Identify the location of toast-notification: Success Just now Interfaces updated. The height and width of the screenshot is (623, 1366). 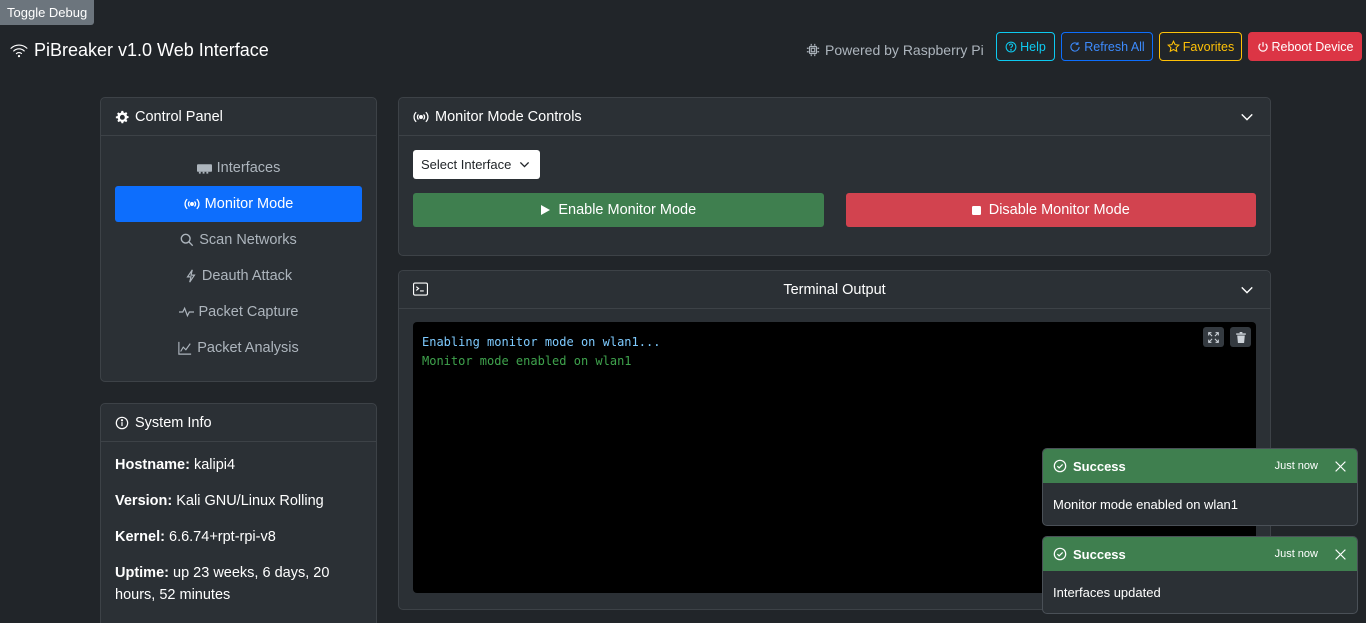
(1200, 575).